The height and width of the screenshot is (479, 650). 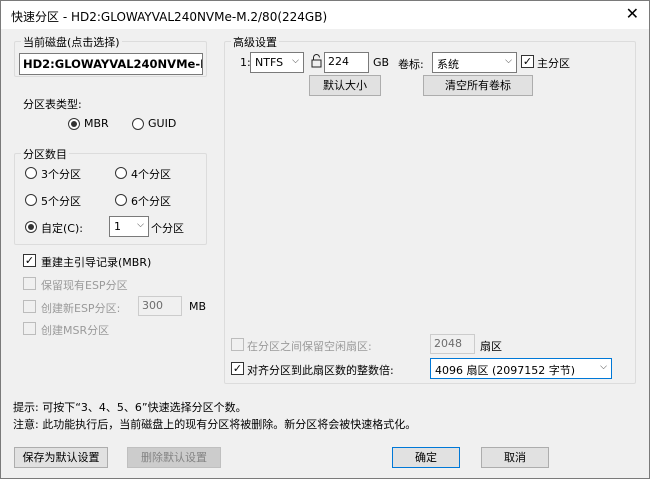 What do you see at coordinates (29, 306) in the screenshot?
I see `create-esp-checkbox` at bounding box center [29, 306].